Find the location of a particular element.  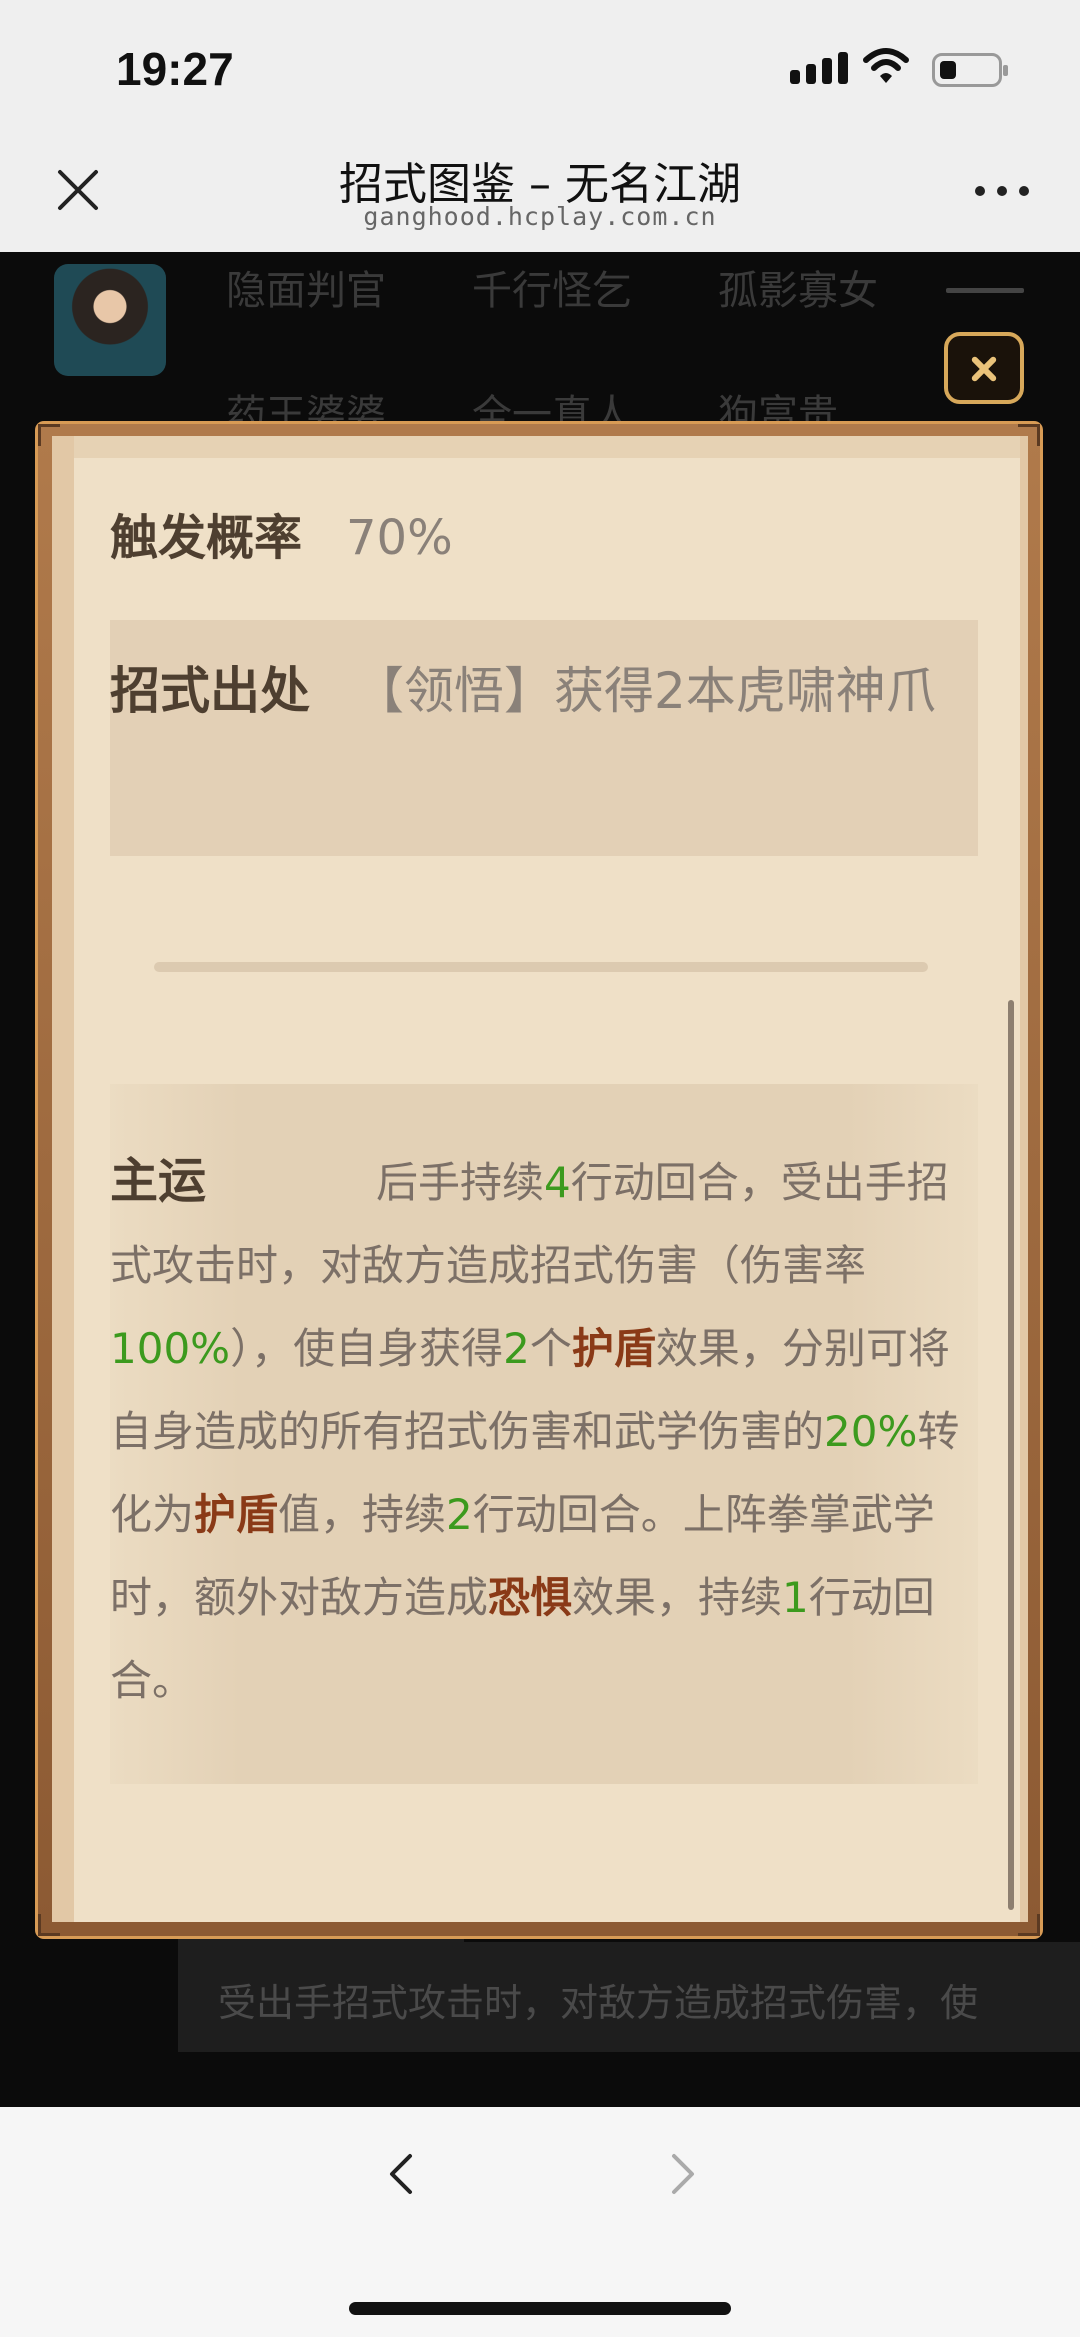

skill-origin-value: 【领悟】获得2本虎啸神爪 is located at coordinates (645, 691).